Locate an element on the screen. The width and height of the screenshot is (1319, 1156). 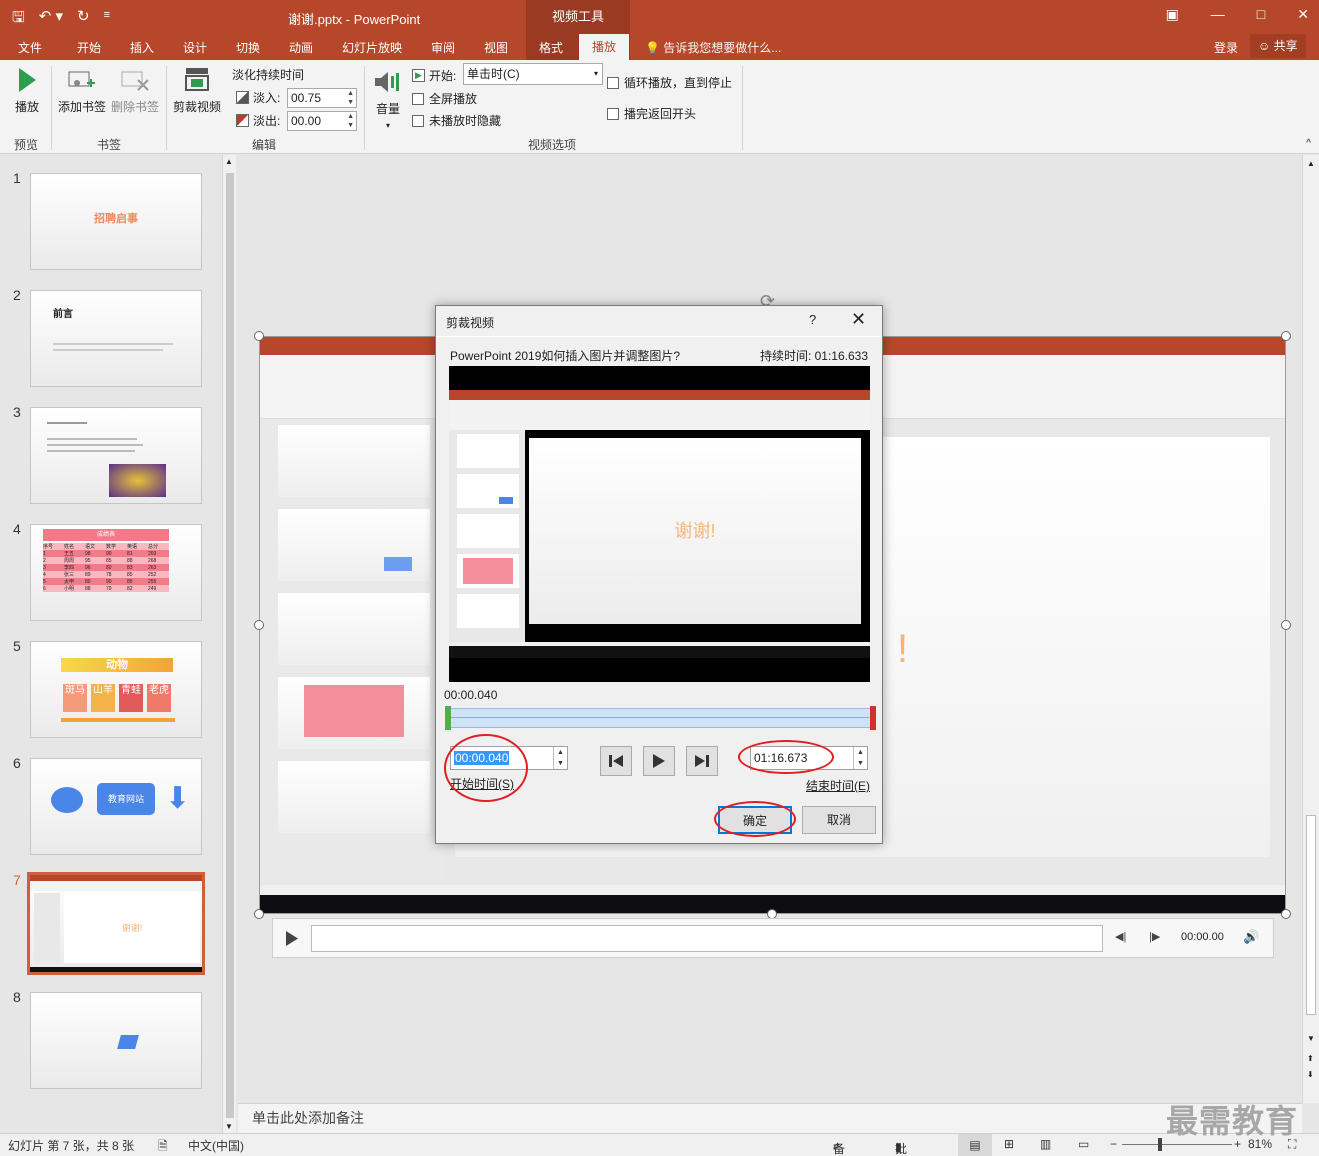
trim-video-button: 剪裁视频 is located at coordinates (197, 90).